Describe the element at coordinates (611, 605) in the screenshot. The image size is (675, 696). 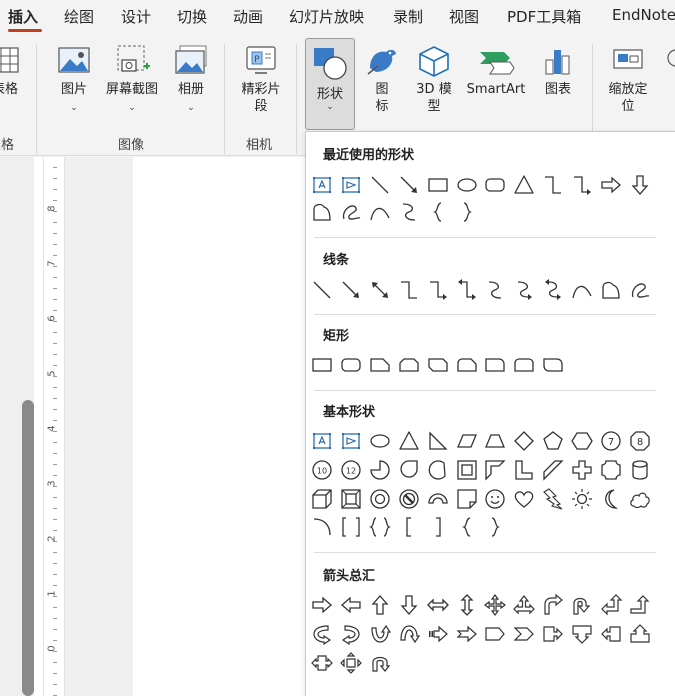
I see `shape-left-up-icon` at that location.